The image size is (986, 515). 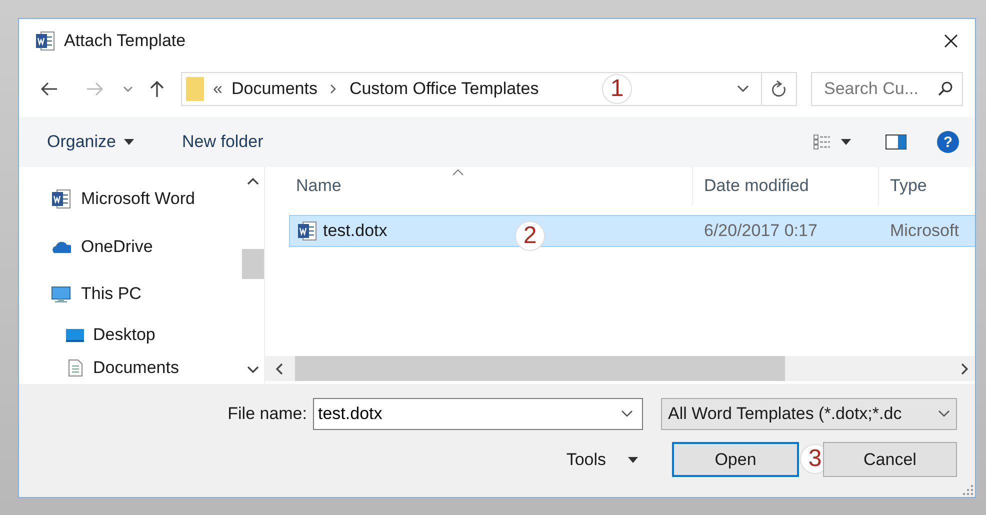 What do you see at coordinates (602, 459) in the screenshot?
I see `menu-button: Tools` at bounding box center [602, 459].